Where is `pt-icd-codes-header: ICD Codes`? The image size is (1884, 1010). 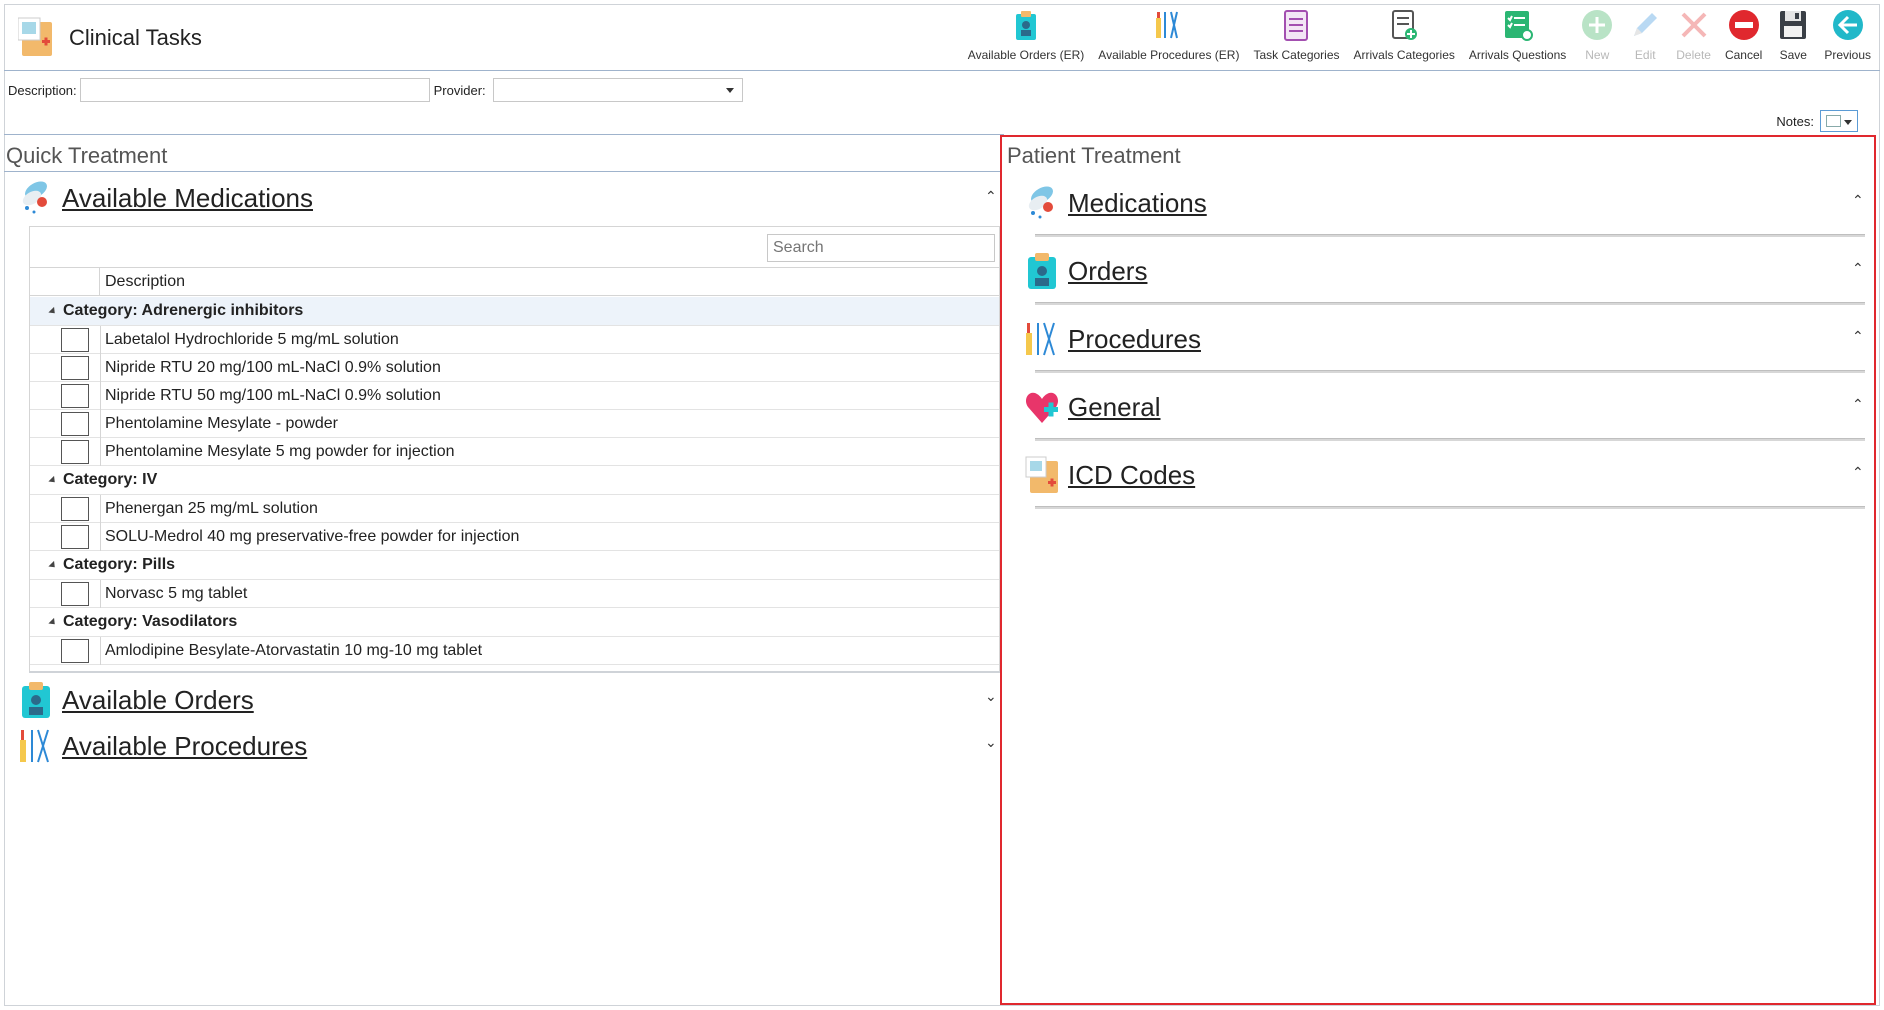
pt-icd-codes-header: ICD Codes is located at coordinates (1109, 475).